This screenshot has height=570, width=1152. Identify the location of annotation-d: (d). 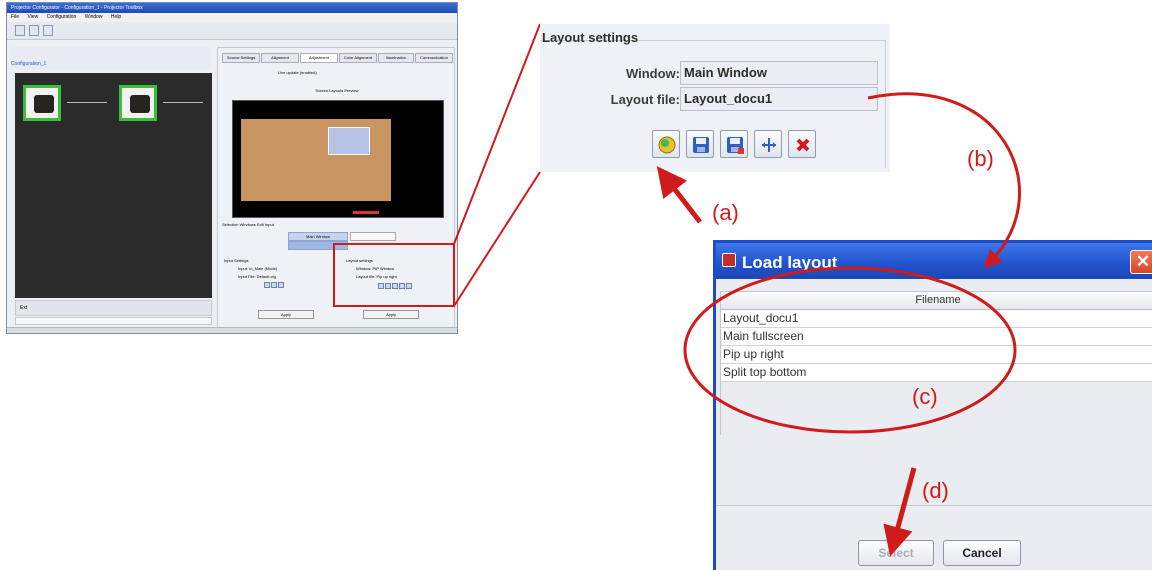
(935, 490).